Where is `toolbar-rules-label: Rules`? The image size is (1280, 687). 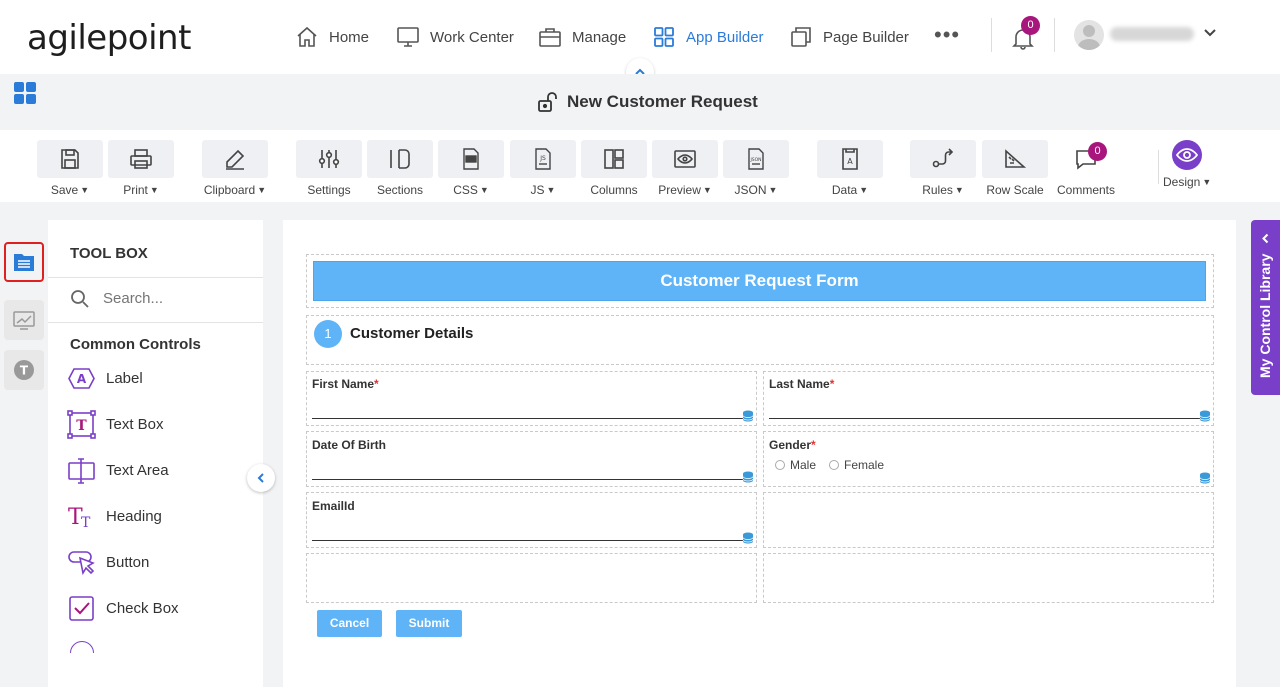 toolbar-rules-label: Rules is located at coordinates (937, 190).